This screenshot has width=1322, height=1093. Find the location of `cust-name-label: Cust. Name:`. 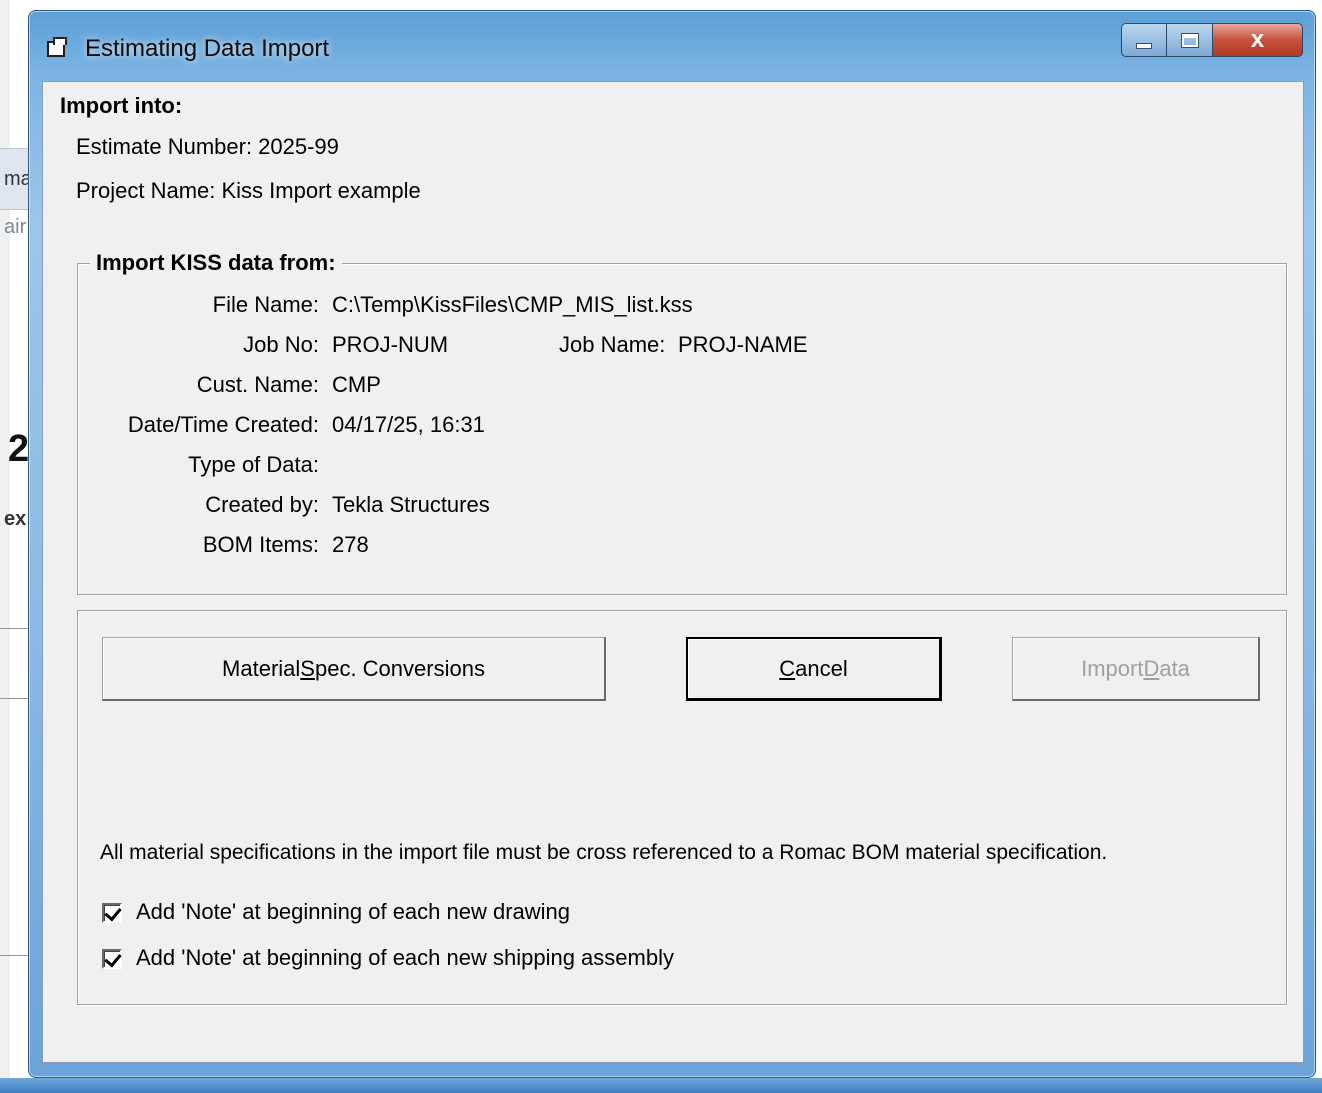

cust-name-label: Cust. Name: is located at coordinates (257, 384).